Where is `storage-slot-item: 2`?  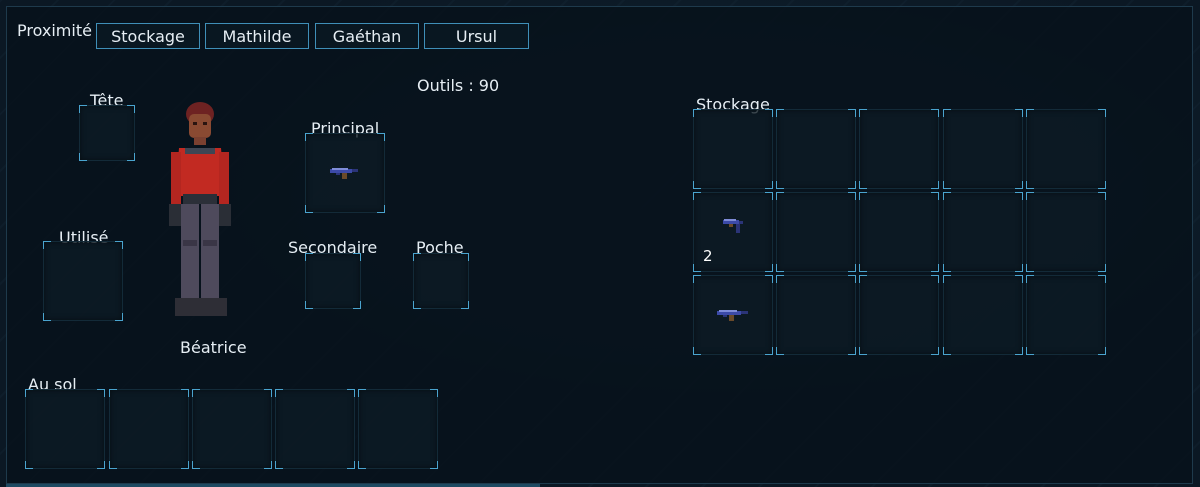 storage-slot-item: 2 is located at coordinates (733, 232).